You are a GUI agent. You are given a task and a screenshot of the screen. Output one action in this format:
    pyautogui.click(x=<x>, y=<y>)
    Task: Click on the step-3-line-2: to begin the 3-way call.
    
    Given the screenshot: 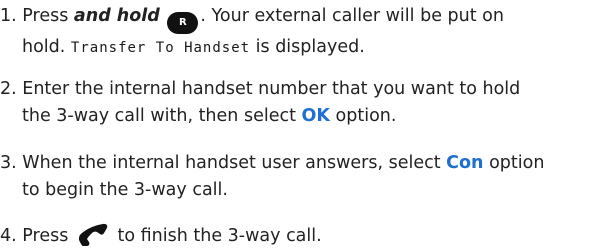 What is the action you would take?
    pyautogui.click(x=272, y=190)
    